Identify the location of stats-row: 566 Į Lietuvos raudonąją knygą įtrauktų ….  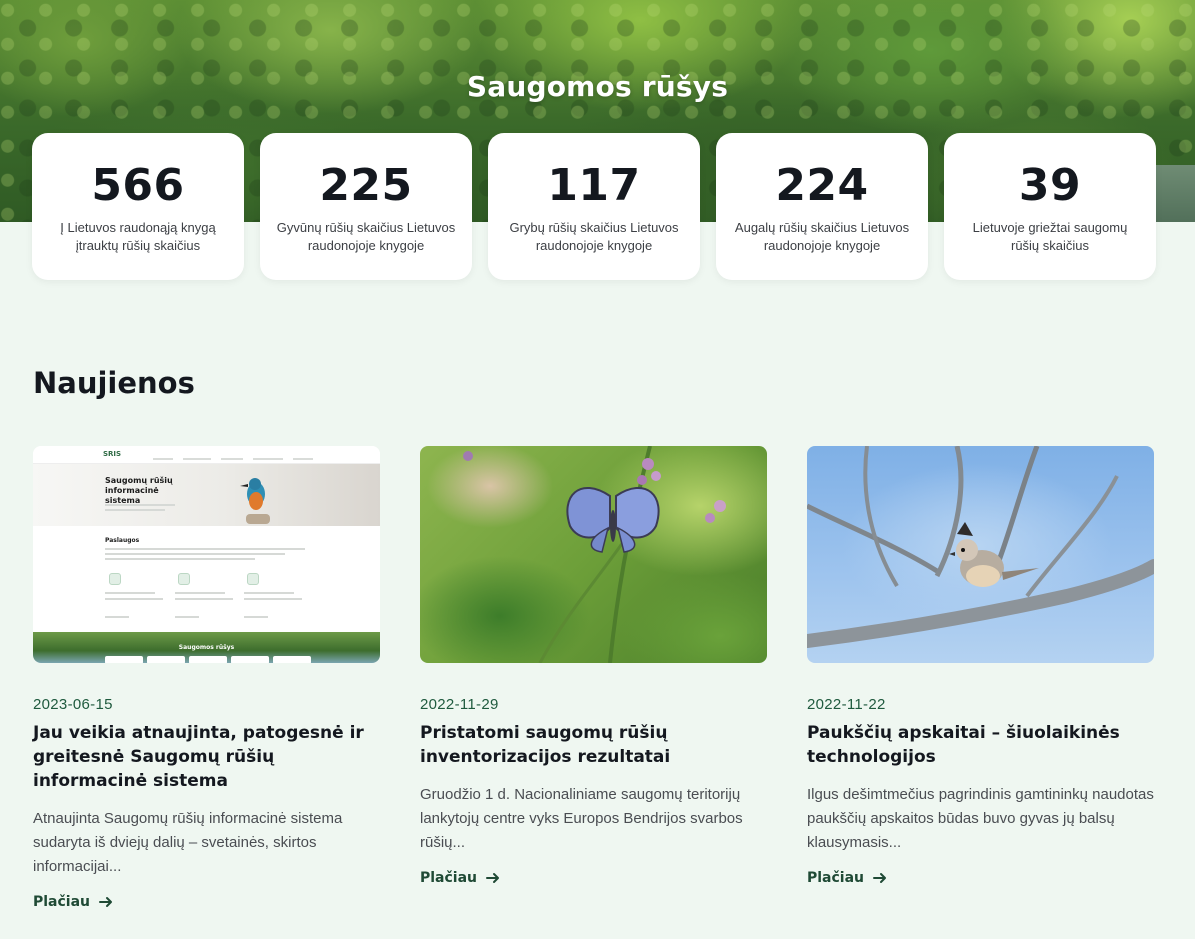
(594, 206).